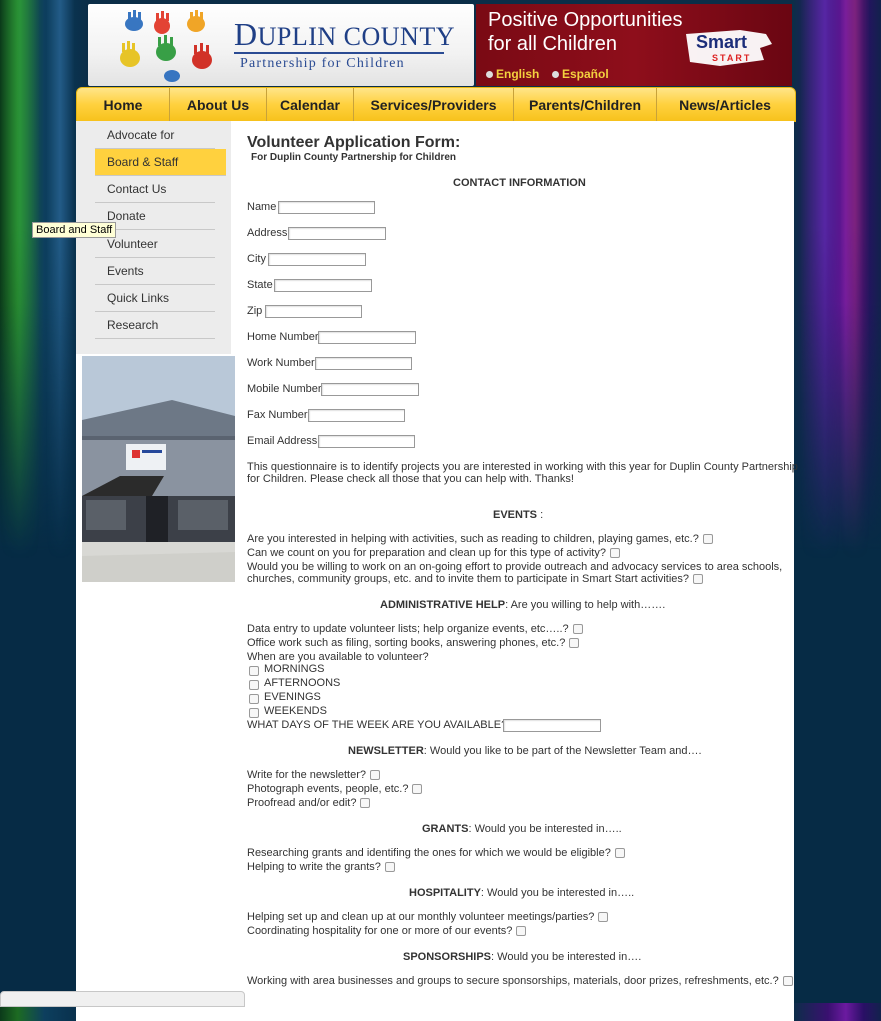 The width and height of the screenshot is (881, 1021). I want to click on nav-calendar: Calendar, so click(310, 104).